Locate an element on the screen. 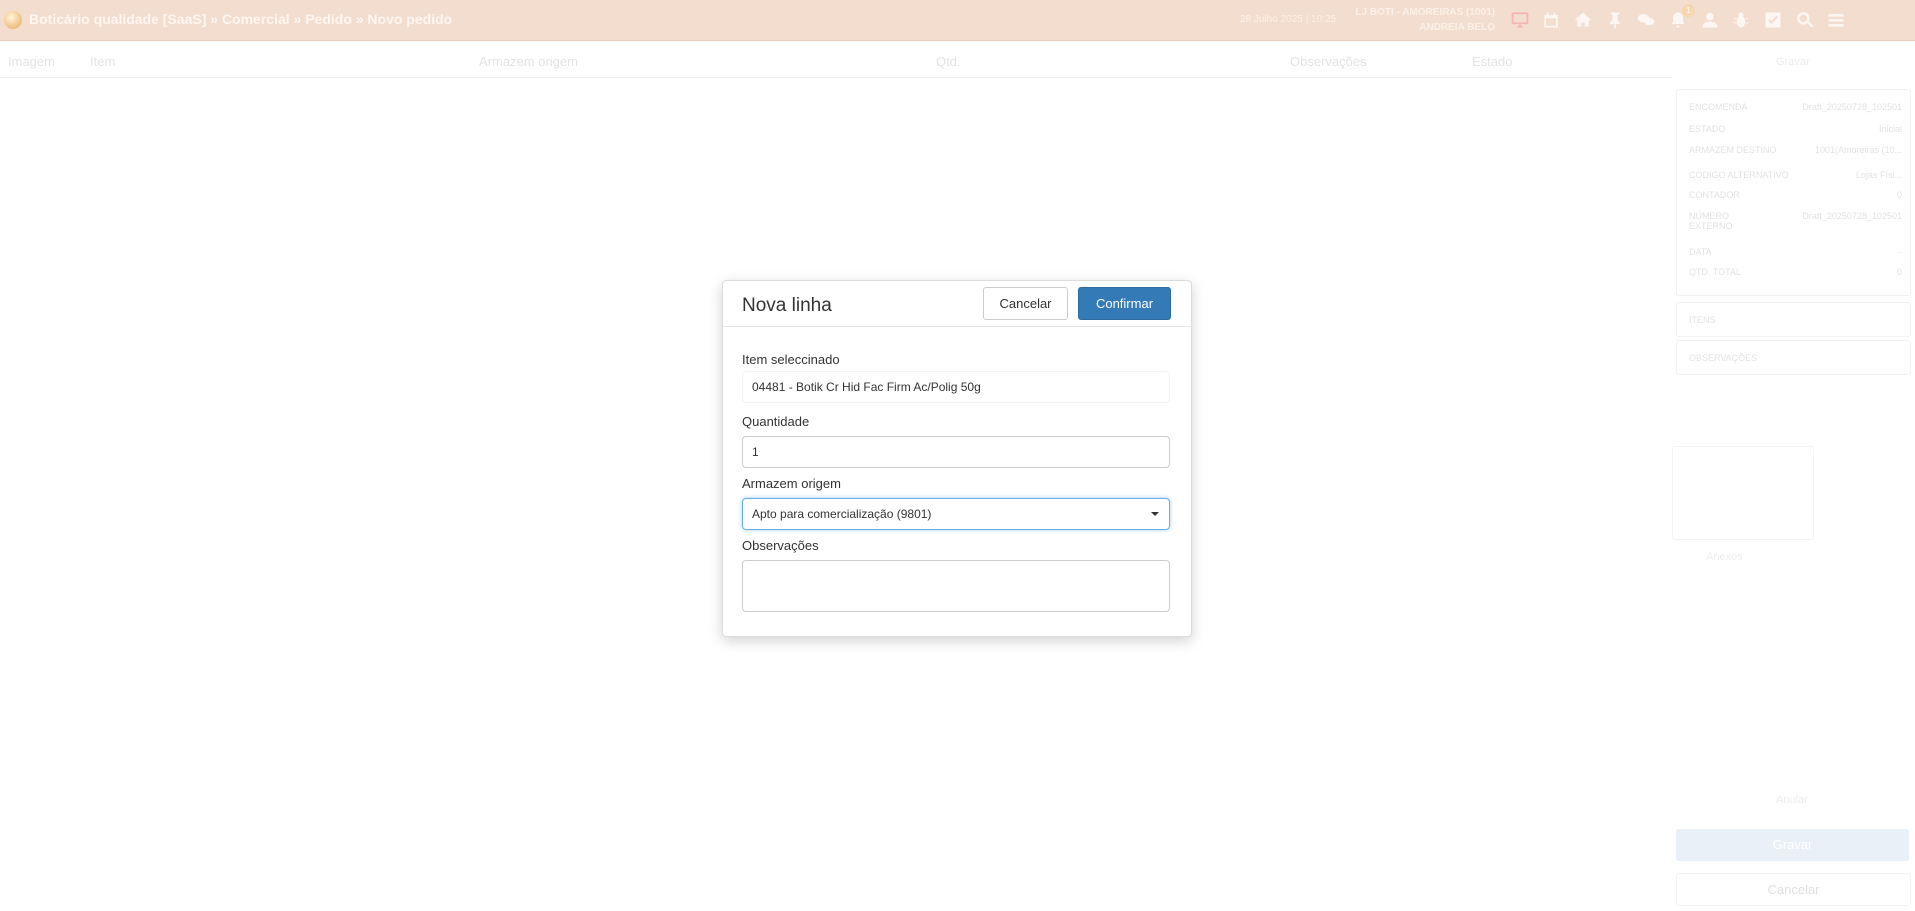 The height and width of the screenshot is (911, 1915). chat-icon is located at coordinates (1646, 20).